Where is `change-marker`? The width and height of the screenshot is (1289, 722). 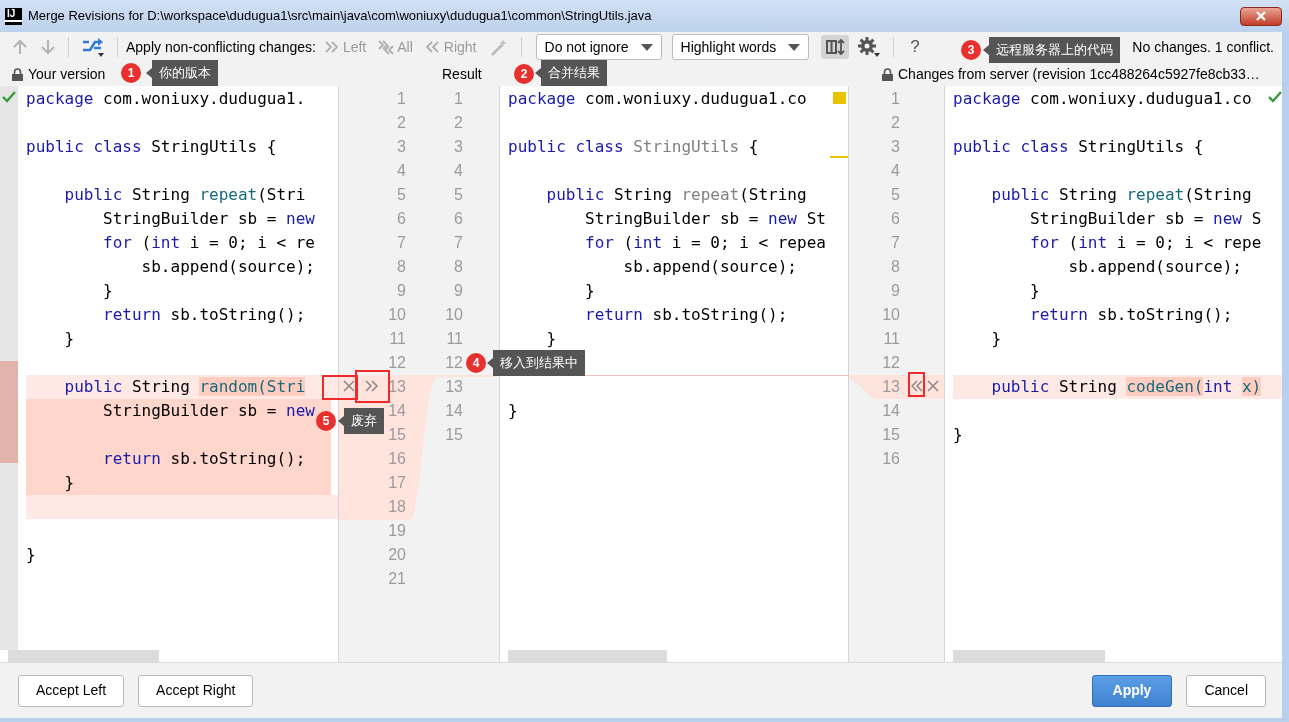 change-marker is located at coordinates (839, 157).